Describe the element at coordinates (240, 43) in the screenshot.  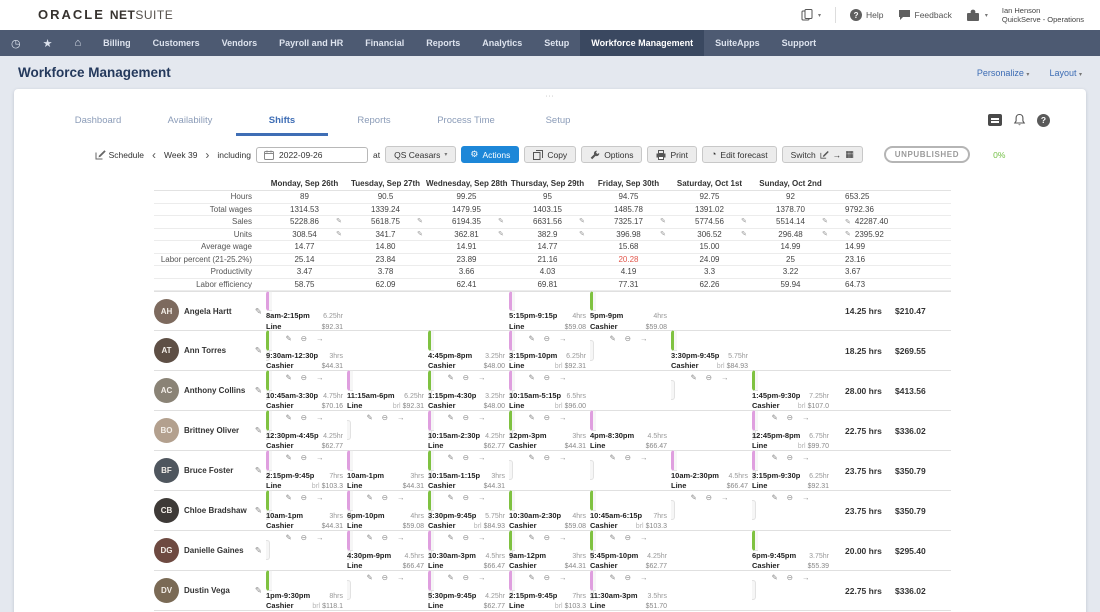
I see `nav-item-vendors: Vendors` at that location.